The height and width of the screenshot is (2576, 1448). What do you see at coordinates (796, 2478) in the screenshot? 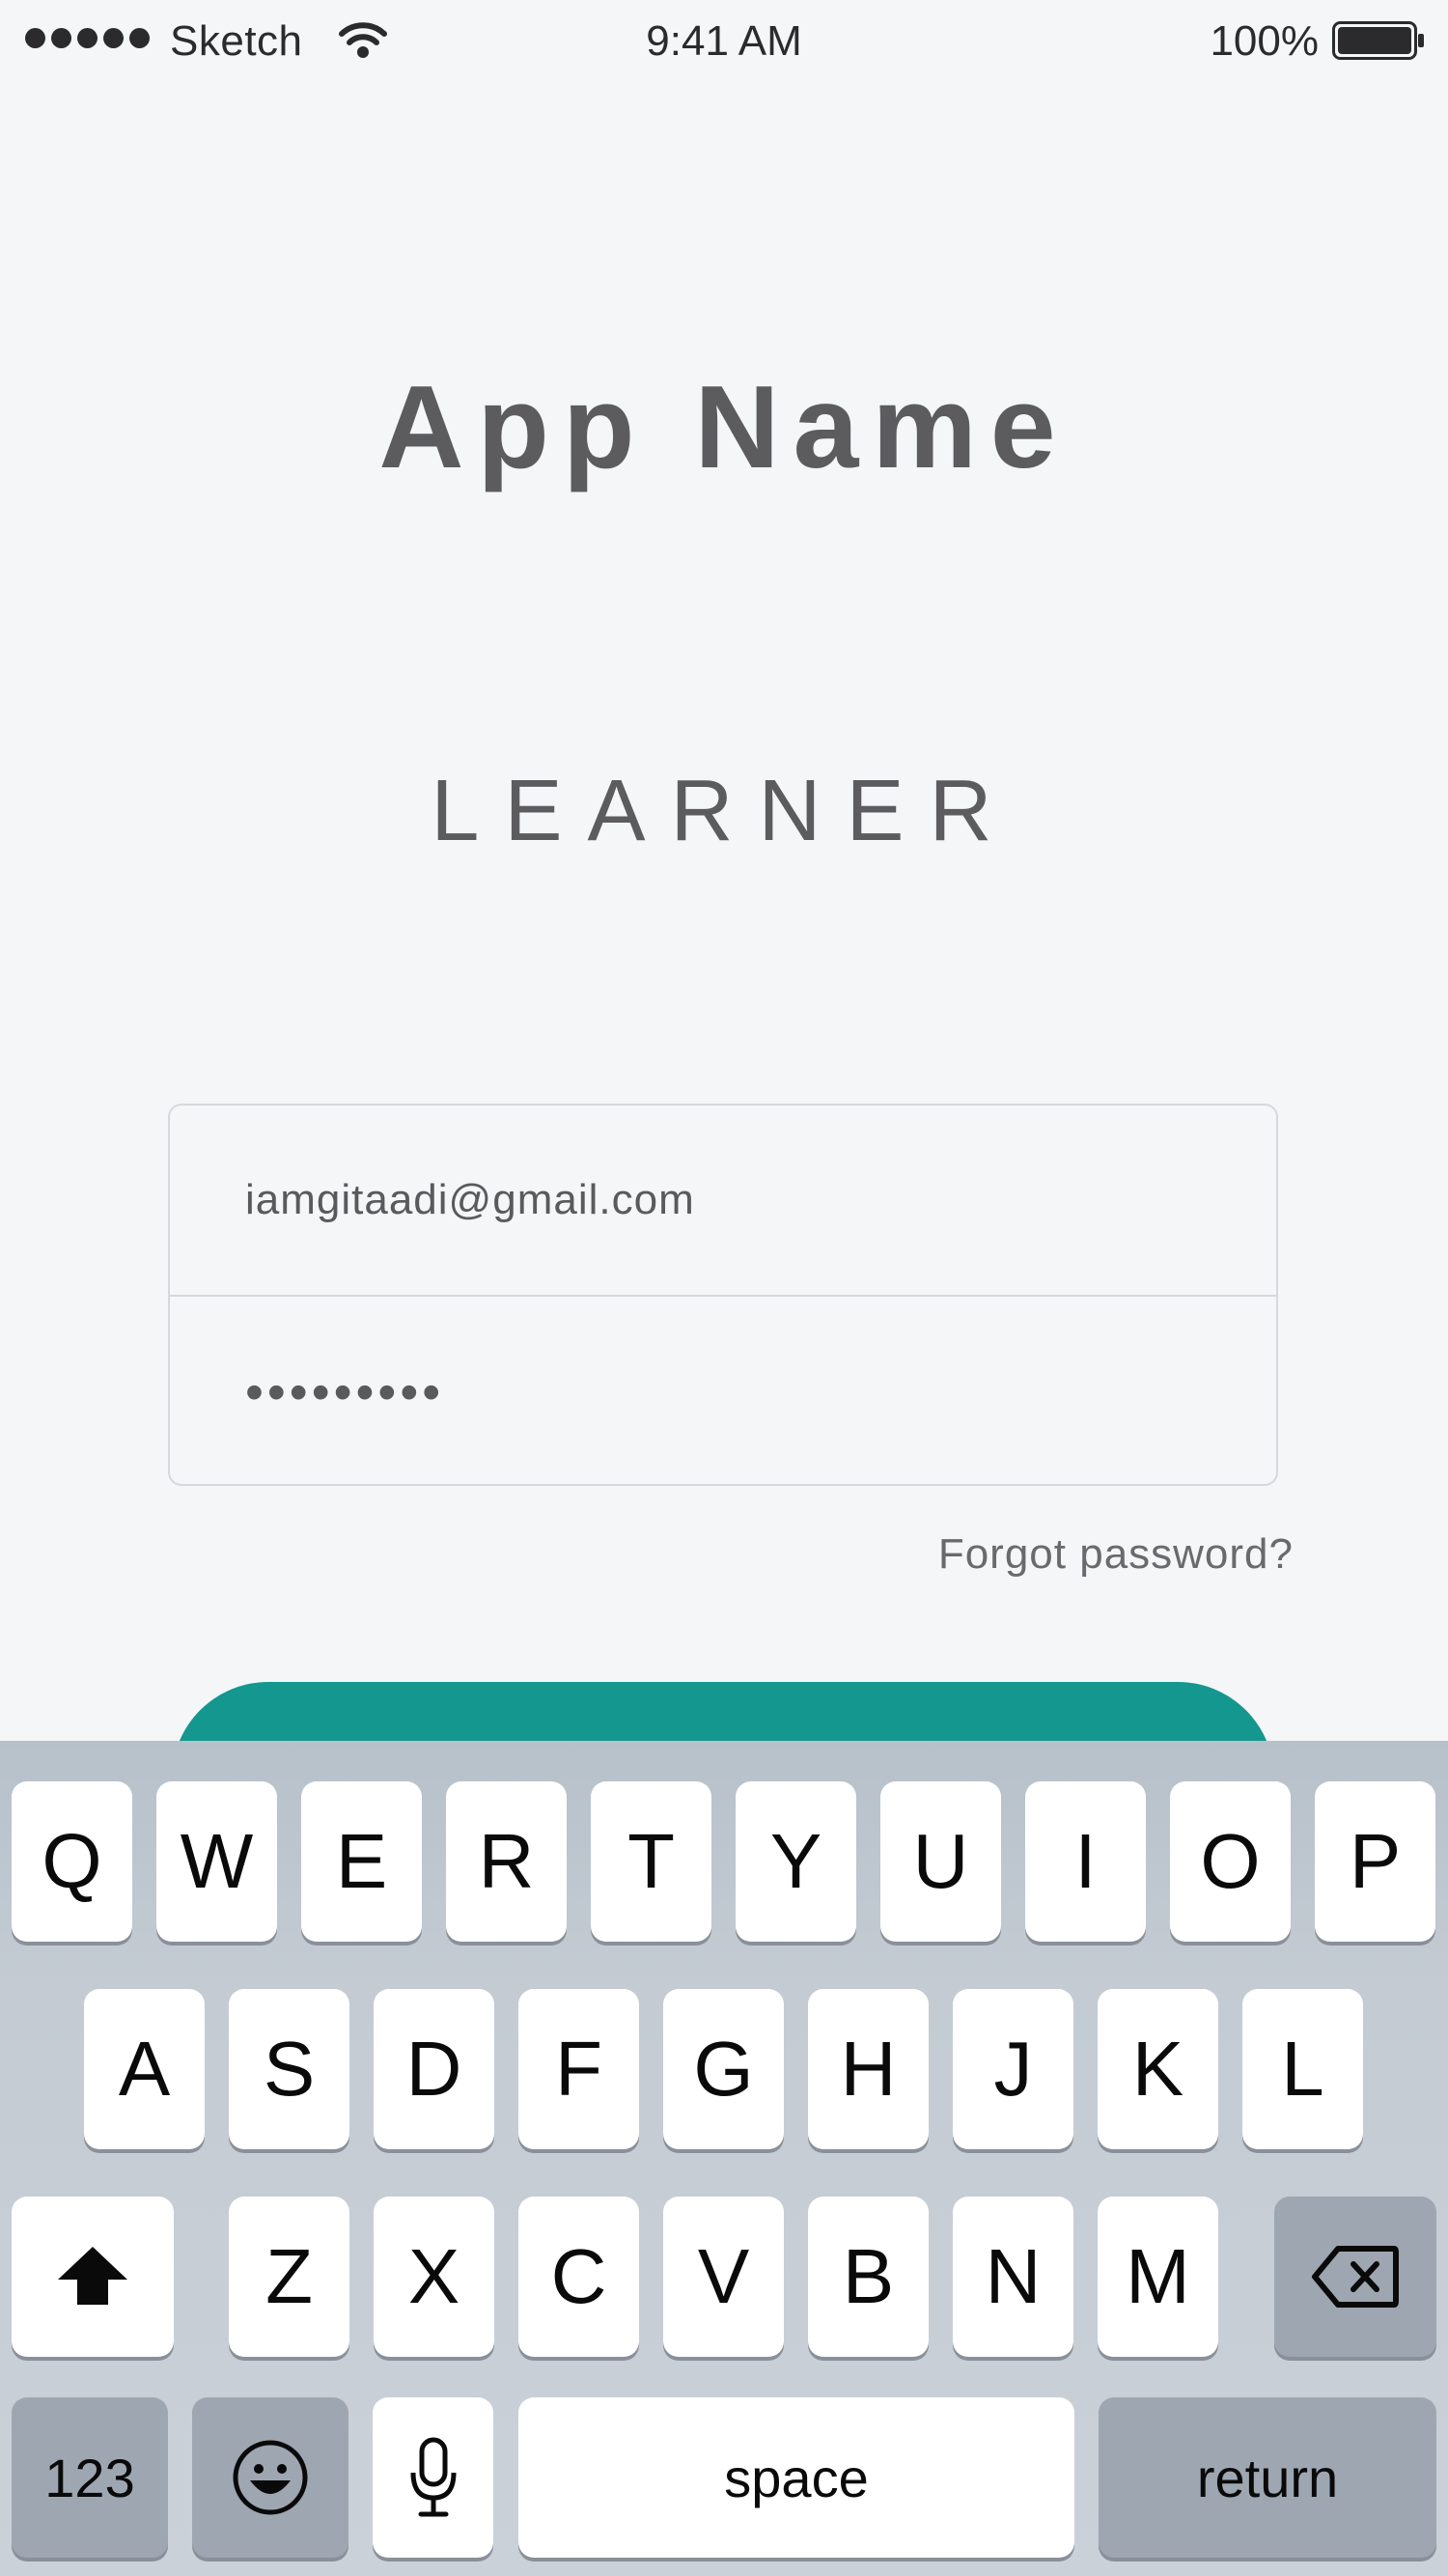
I see `space-key: space` at bounding box center [796, 2478].